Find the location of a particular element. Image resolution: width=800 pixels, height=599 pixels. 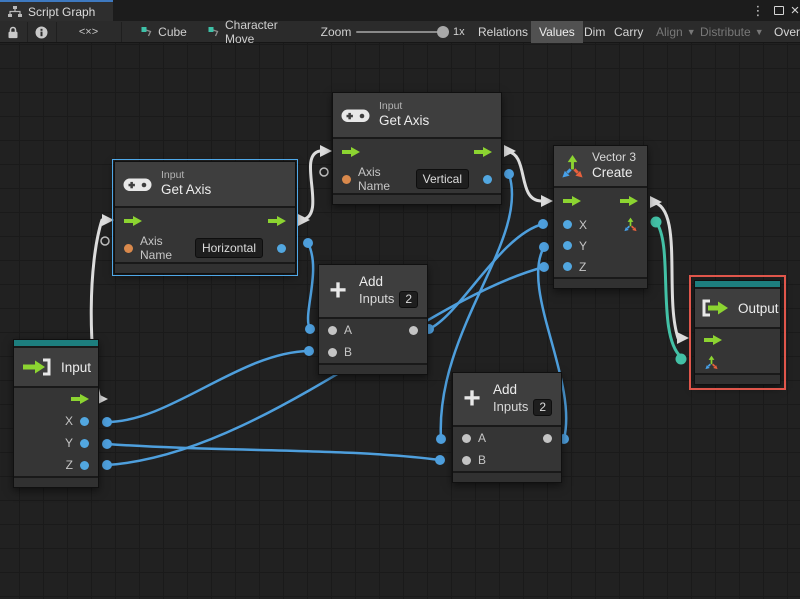

window-close-button: × is located at coordinates (794, 10).